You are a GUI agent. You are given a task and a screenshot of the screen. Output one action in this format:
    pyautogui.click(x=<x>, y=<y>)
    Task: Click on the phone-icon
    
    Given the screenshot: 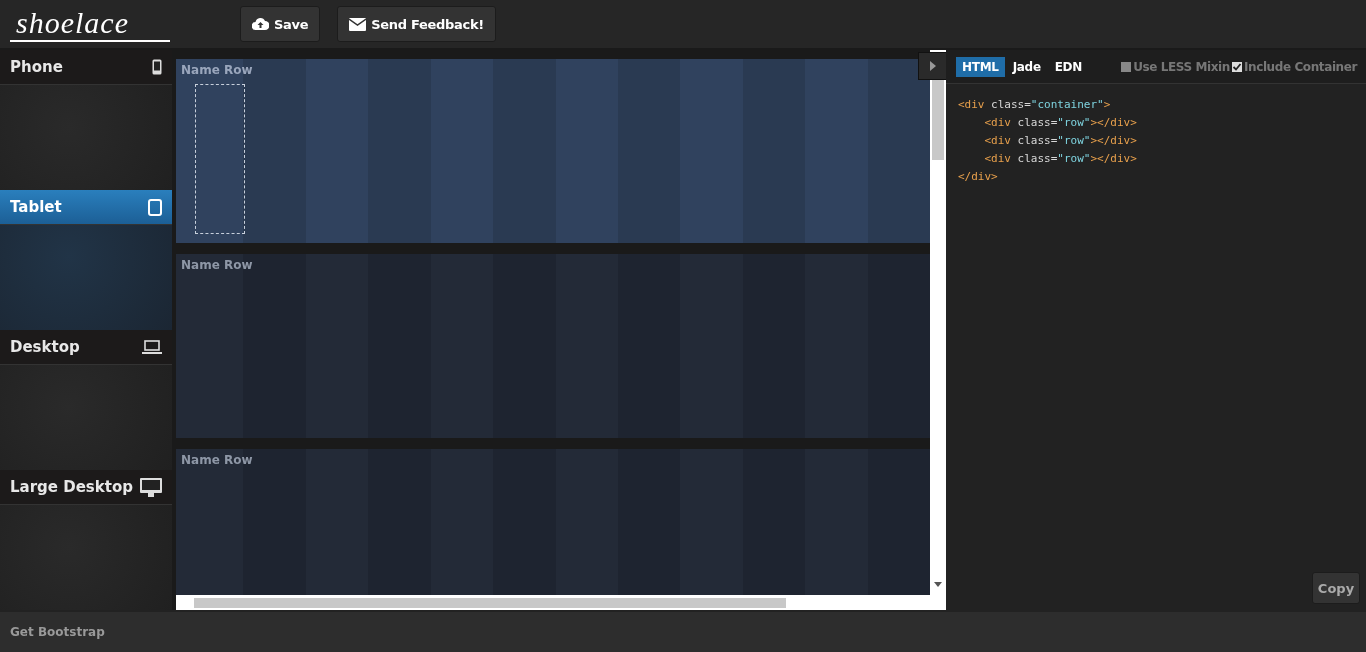 What is the action you would take?
    pyautogui.click(x=157, y=67)
    